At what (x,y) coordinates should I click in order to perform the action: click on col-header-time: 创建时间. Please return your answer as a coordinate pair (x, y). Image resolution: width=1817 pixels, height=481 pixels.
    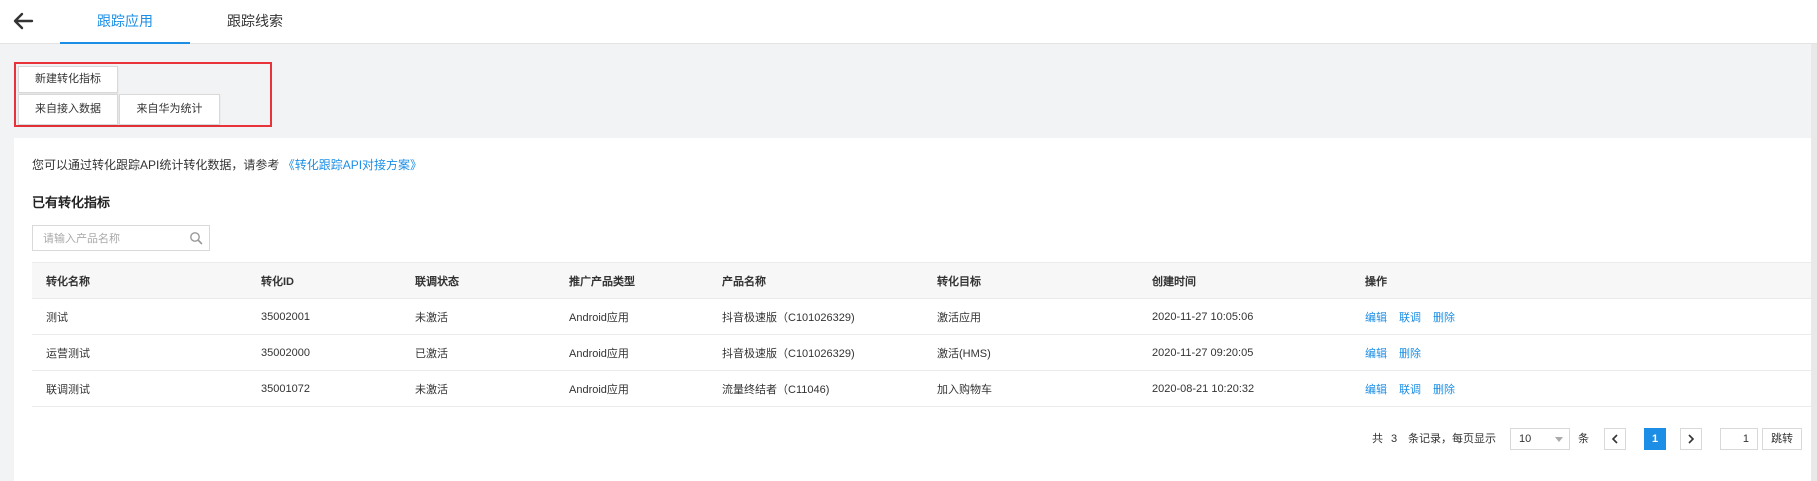
    Looking at the image, I should click on (1244, 280).